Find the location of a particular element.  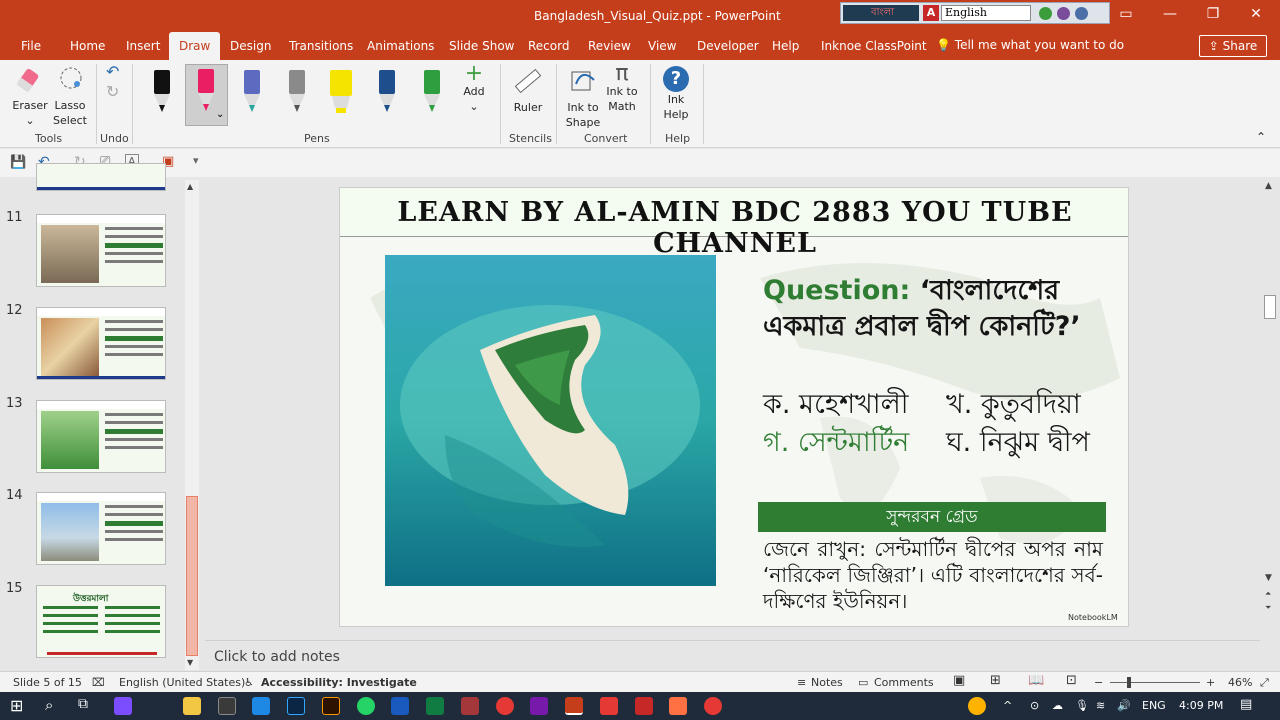

tab-design: Design is located at coordinates (250, 46).